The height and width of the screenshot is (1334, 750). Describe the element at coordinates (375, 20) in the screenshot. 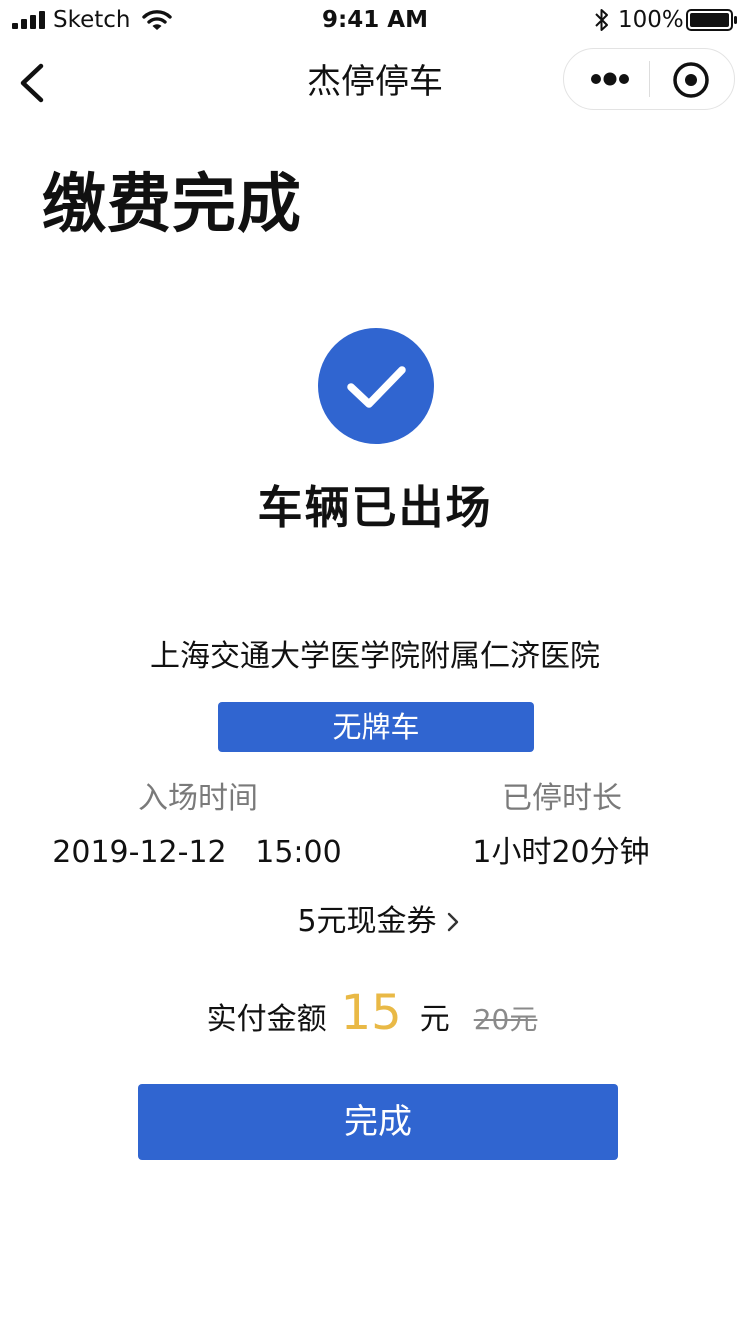

I see `status-bar: Sketch 9:41 AM 100%` at that location.